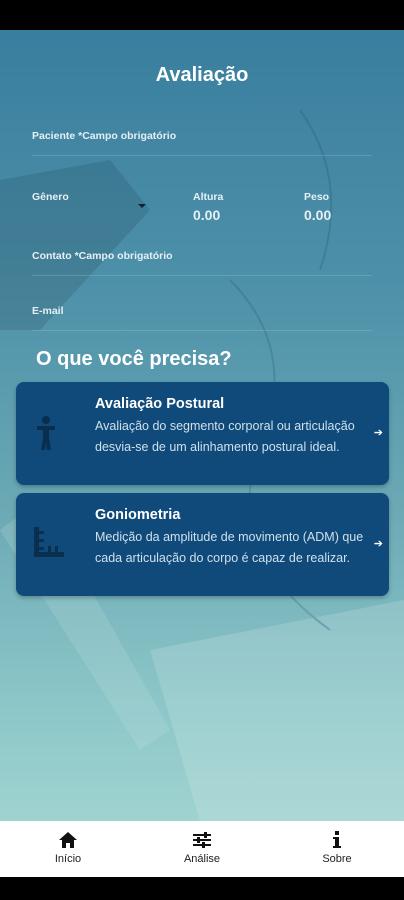  Describe the element at coordinates (50, 197) in the screenshot. I see `gender-select: Gênero` at that location.